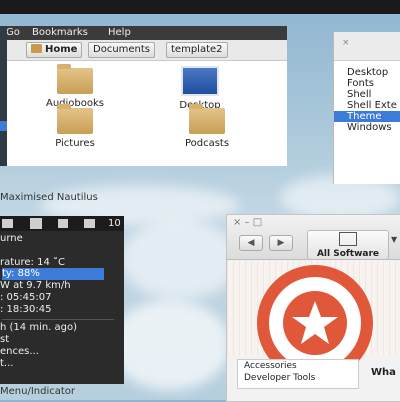 The image size is (400, 402). What do you see at coordinates (3, 96) in the screenshot?
I see `sidebar-strip` at bounding box center [3, 96].